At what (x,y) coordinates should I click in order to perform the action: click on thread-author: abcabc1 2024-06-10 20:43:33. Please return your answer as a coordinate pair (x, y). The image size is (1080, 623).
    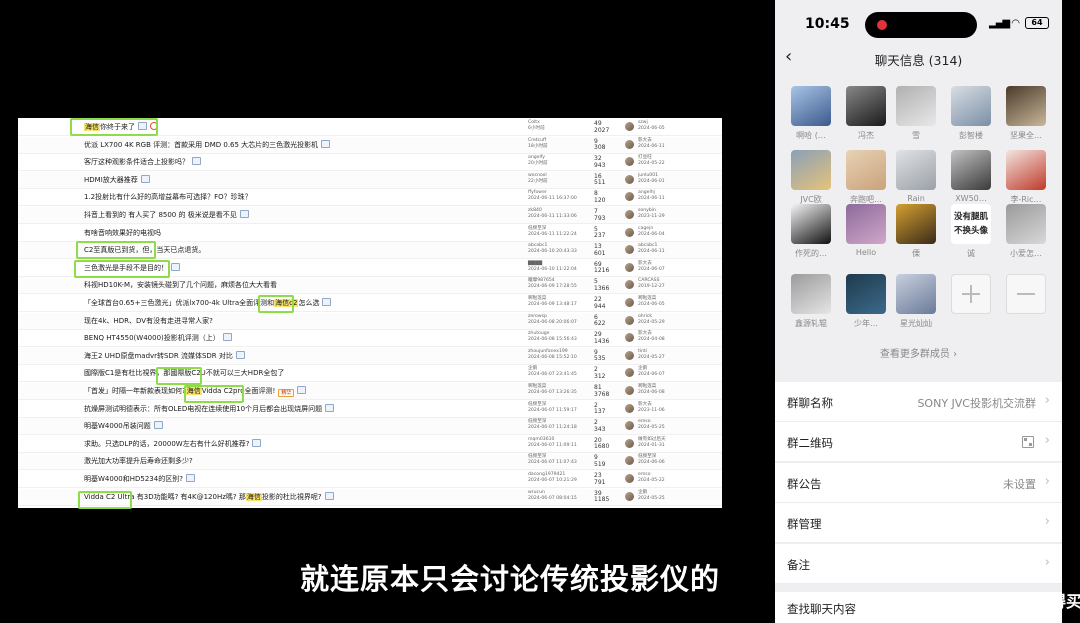
    Looking at the image, I should click on (552, 249).